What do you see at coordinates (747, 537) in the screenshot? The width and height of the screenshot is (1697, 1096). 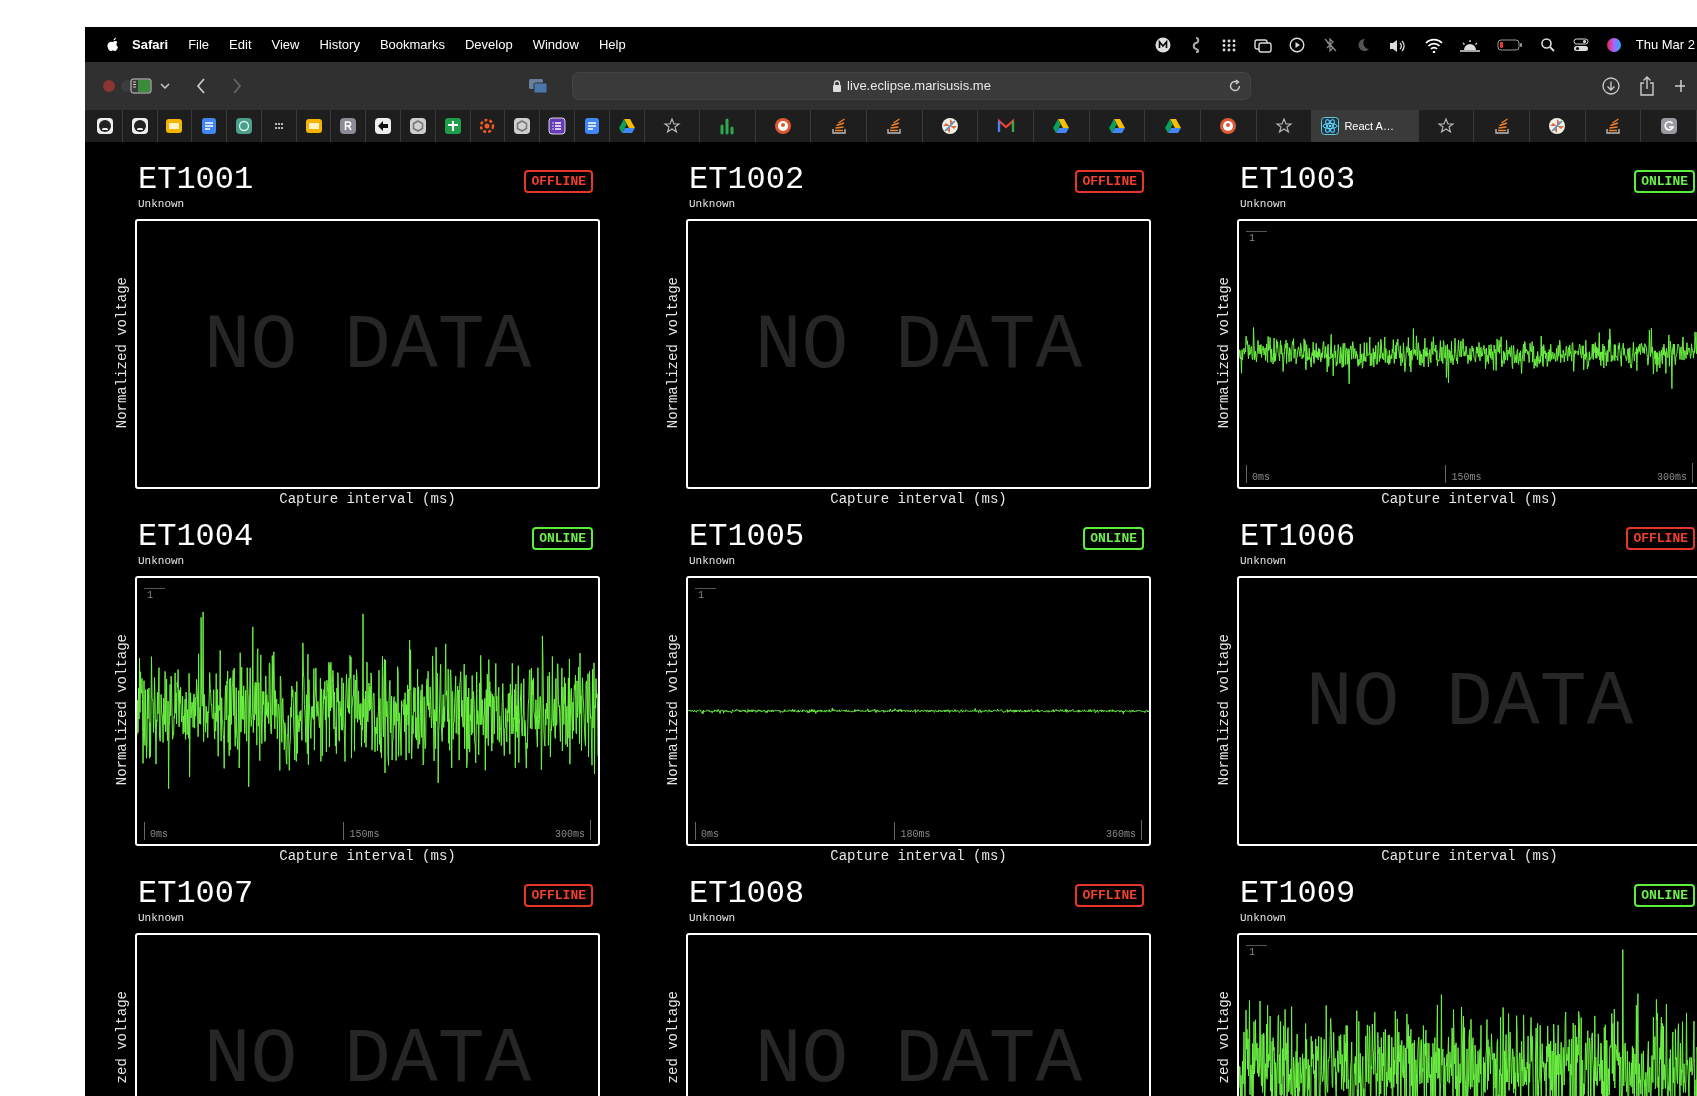 I see `device-name: ET1005` at bounding box center [747, 537].